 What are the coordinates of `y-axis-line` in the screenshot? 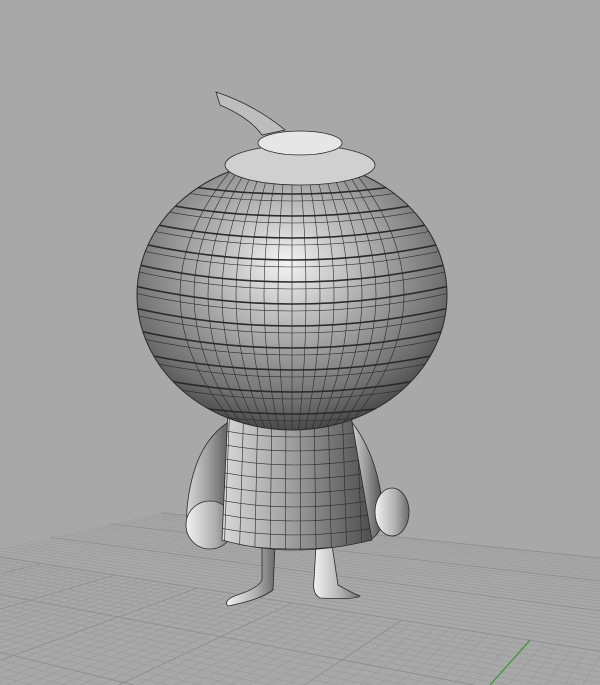 It's located at (510, 662).